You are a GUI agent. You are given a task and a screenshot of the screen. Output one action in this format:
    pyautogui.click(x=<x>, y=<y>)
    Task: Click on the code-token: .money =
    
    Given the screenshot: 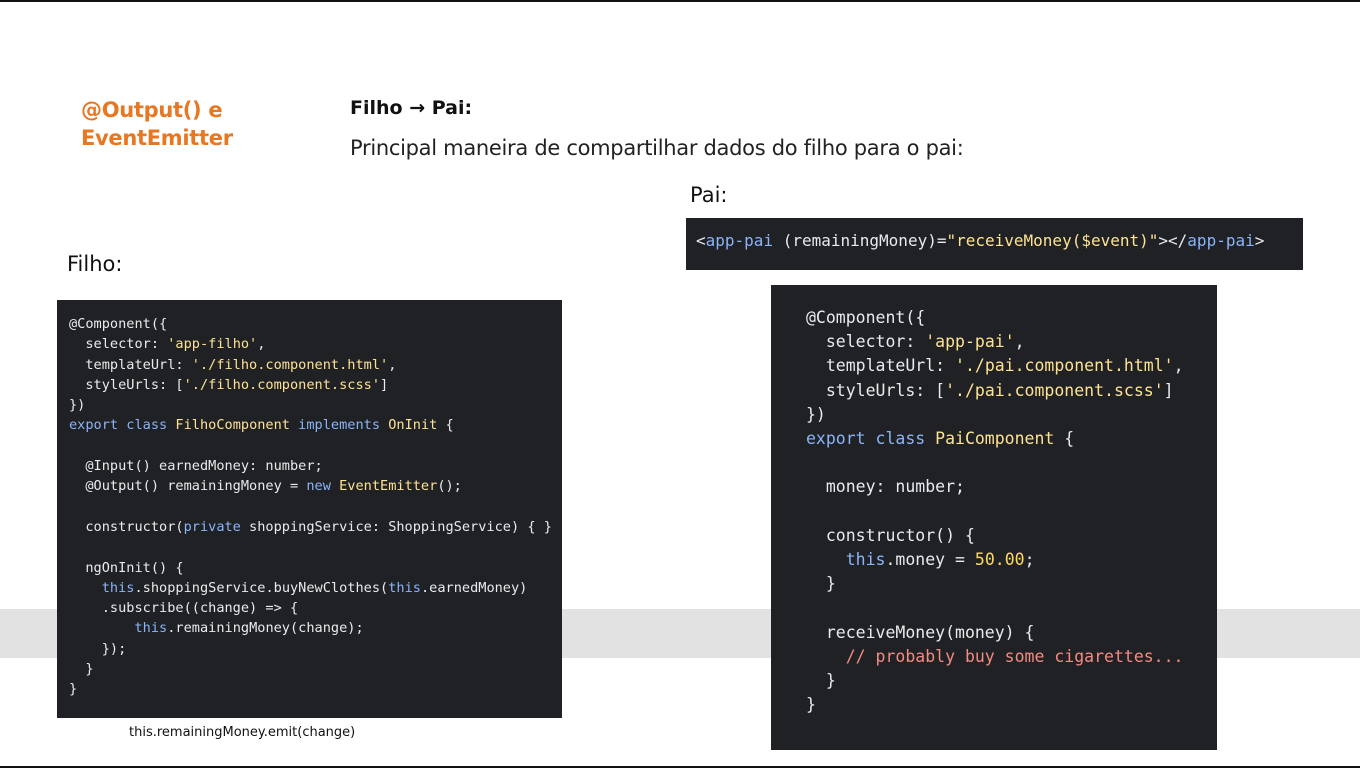 What is the action you would take?
    pyautogui.click(x=930, y=560)
    